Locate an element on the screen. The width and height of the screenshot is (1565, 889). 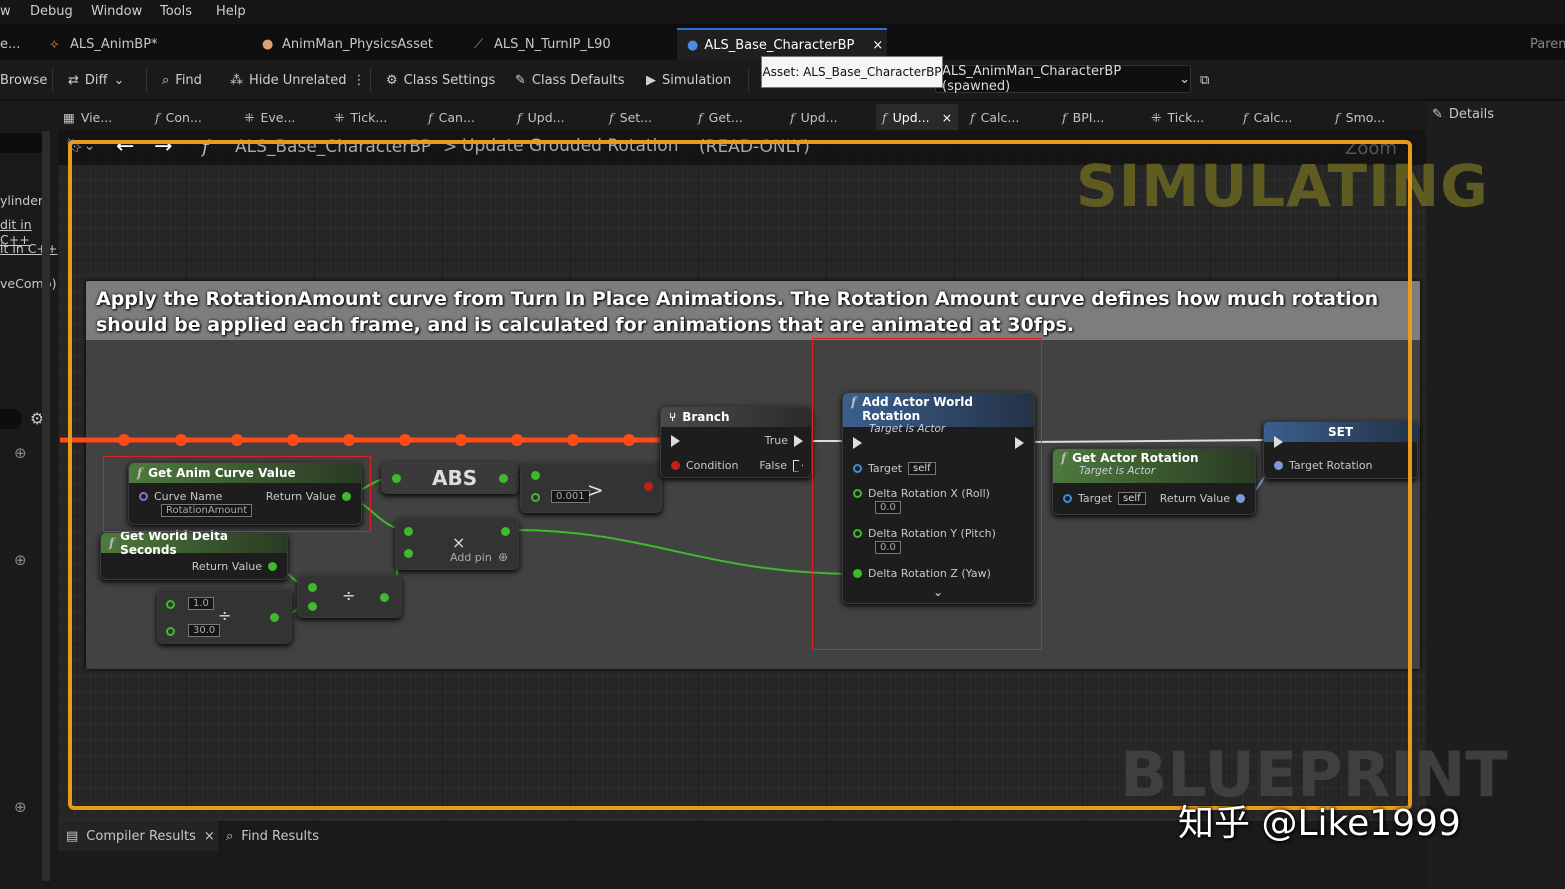
chevron-down-icon: ⌄ is located at coordinates (938, 592).